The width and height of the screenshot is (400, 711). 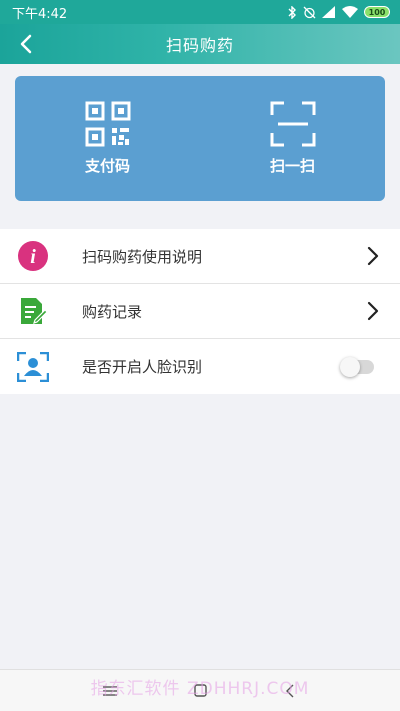 I want to click on home-square-icon, so click(x=200, y=690).